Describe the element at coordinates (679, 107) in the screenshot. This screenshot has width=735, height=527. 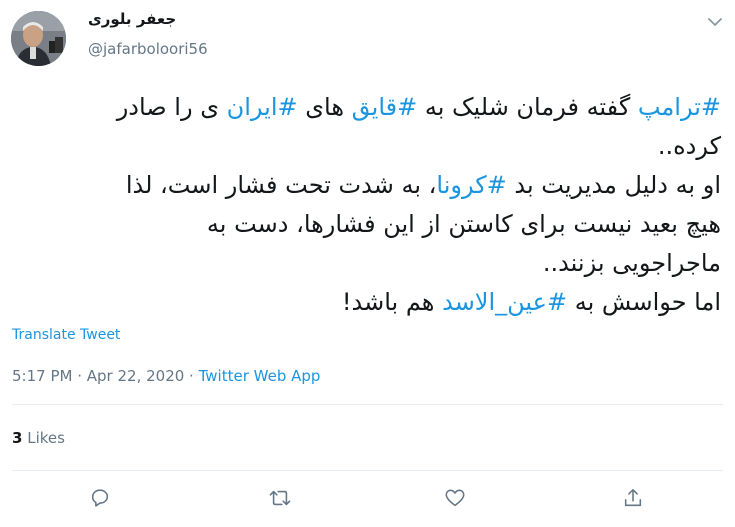
I see `hashtag-link: #ترامپ` at that location.